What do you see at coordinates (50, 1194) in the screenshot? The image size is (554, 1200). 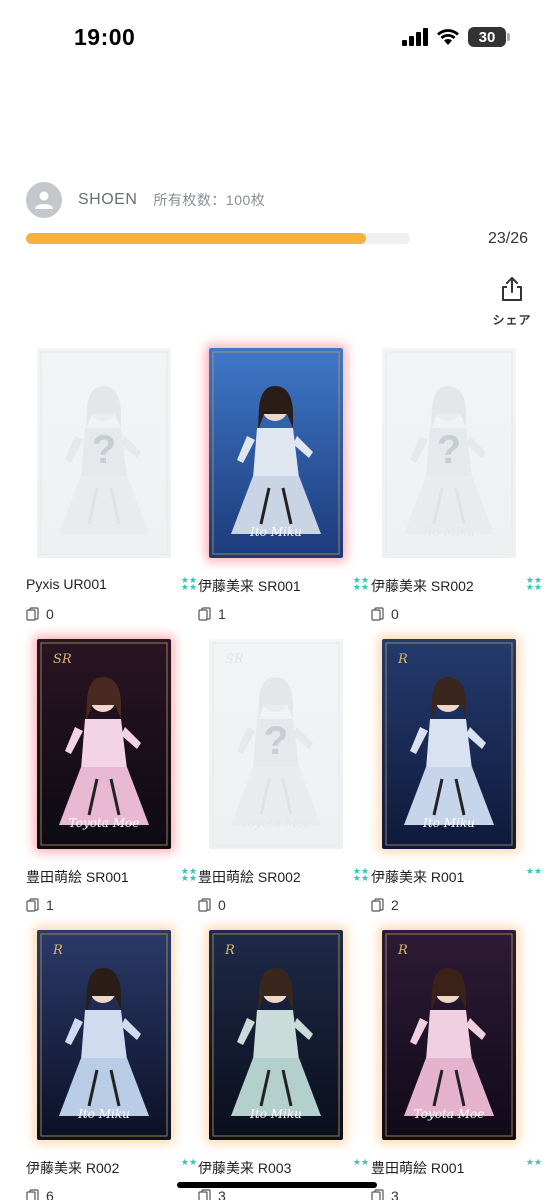 I see `card-count-value: 6` at bounding box center [50, 1194].